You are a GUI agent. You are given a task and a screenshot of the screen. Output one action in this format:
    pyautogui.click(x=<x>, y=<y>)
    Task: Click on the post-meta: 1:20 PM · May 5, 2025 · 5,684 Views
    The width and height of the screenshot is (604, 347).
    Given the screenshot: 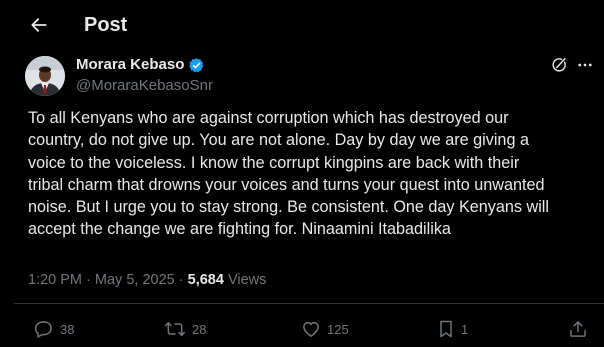 What is the action you would take?
    pyautogui.click(x=147, y=280)
    